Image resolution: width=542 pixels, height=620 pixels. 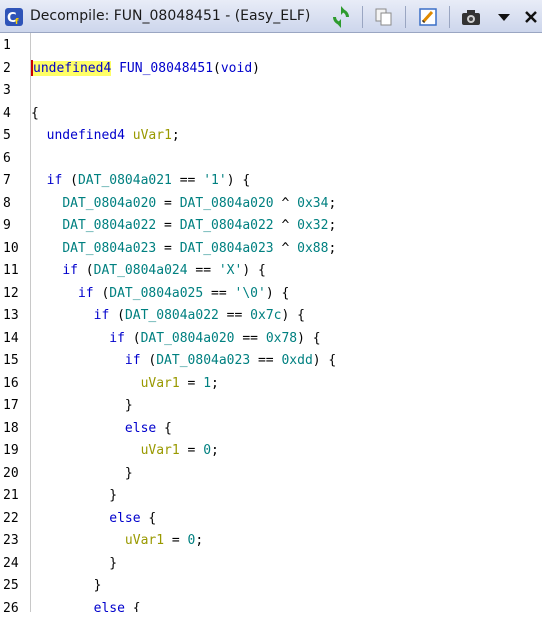 I want to click on edit-button, so click(x=428, y=17).